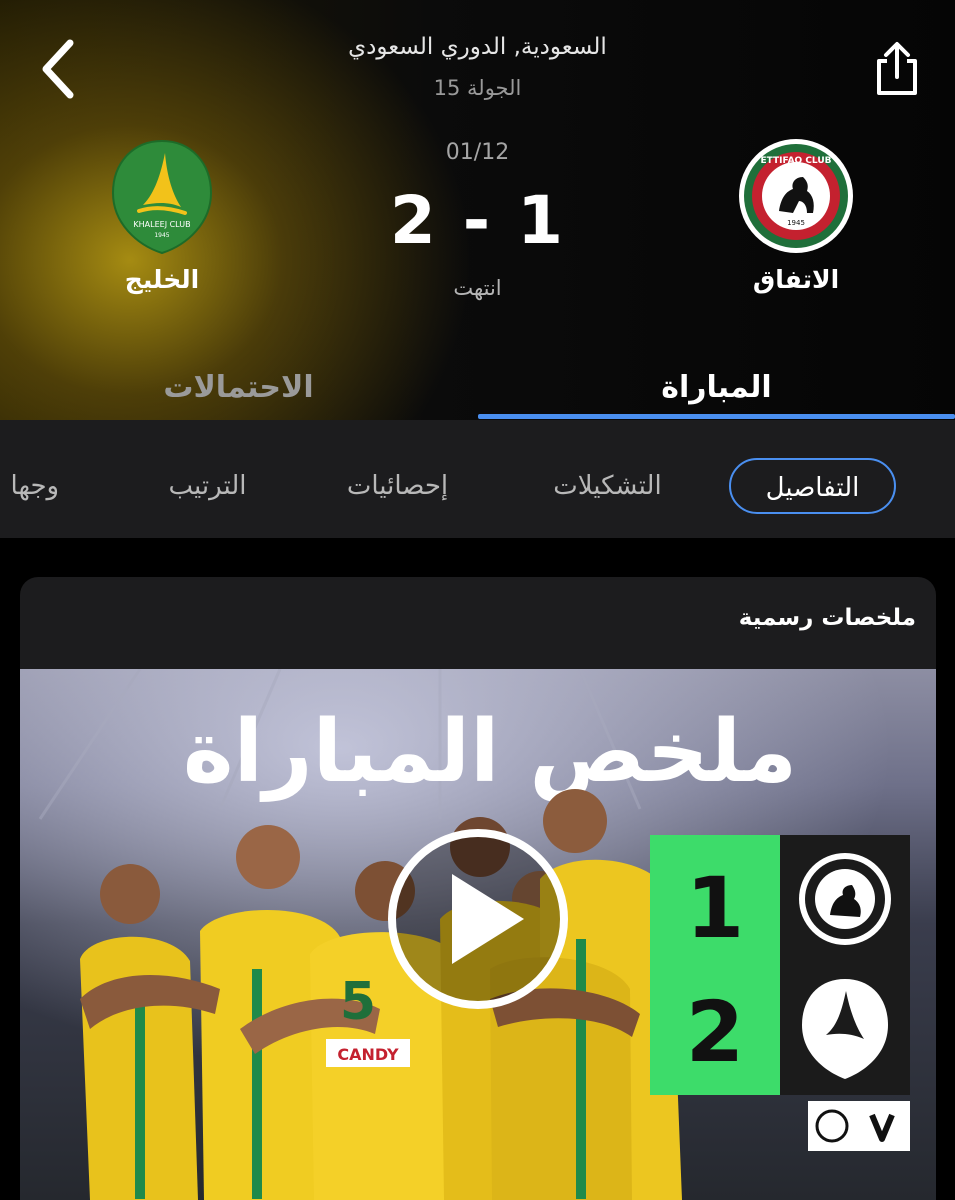 This screenshot has width=955, height=1200. What do you see at coordinates (162, 279) in the screenshot?
I see `away-team-name: الخليج` at bounding box center [162, 279].